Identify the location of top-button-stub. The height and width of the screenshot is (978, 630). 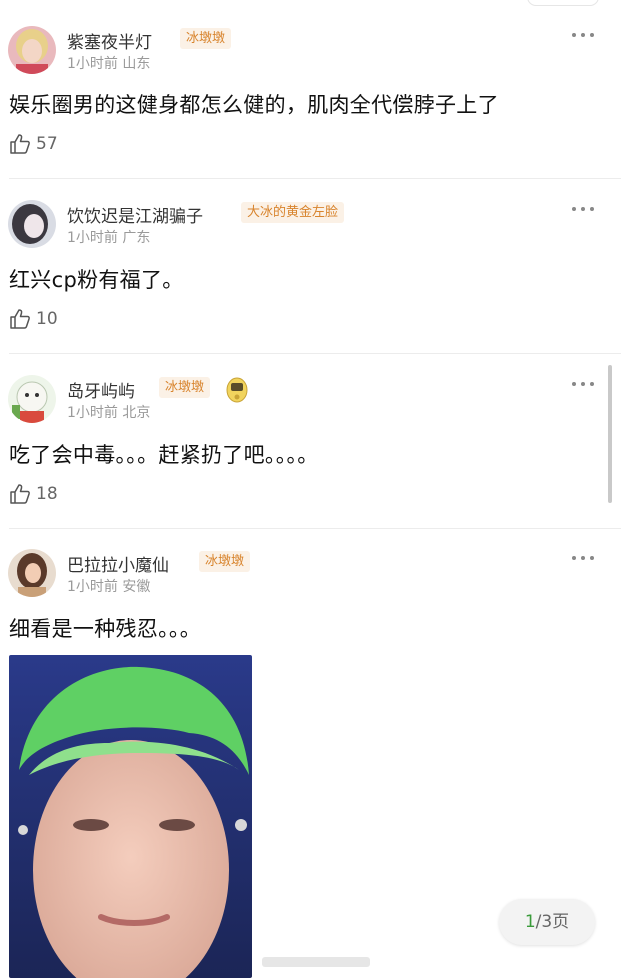
(563, 3).